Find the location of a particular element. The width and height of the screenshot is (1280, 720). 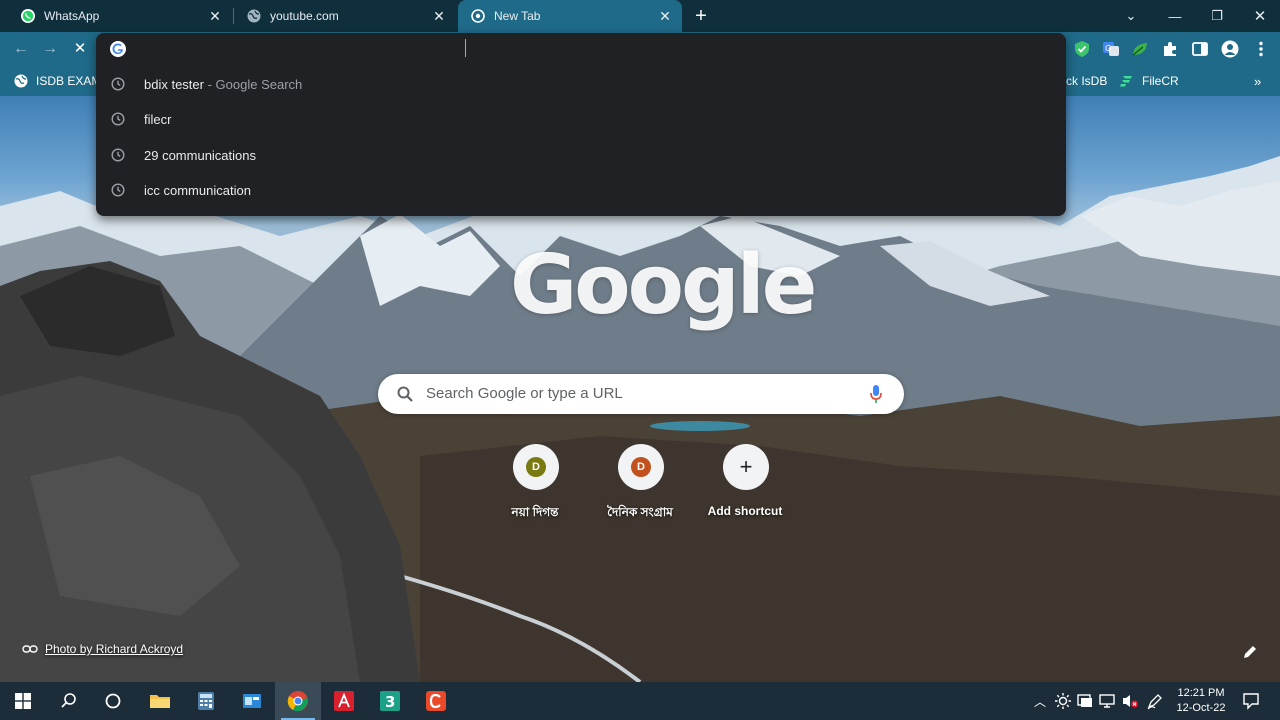

shortcut-circle: + is located at coordinates (746, 467).